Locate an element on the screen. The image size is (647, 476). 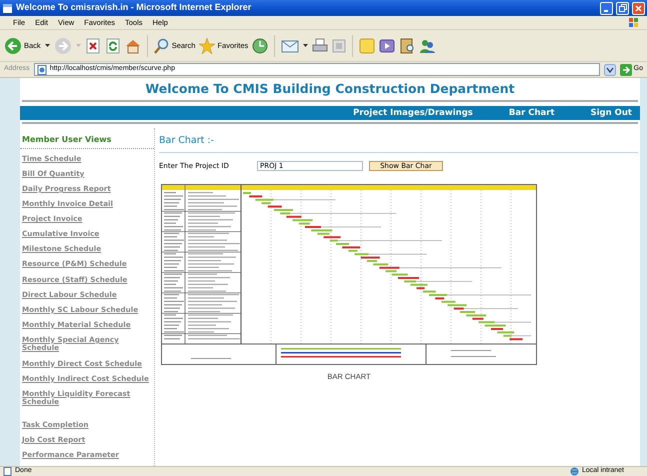
nav-link: Project Images/Drawings is located at coordinates (413, 113).